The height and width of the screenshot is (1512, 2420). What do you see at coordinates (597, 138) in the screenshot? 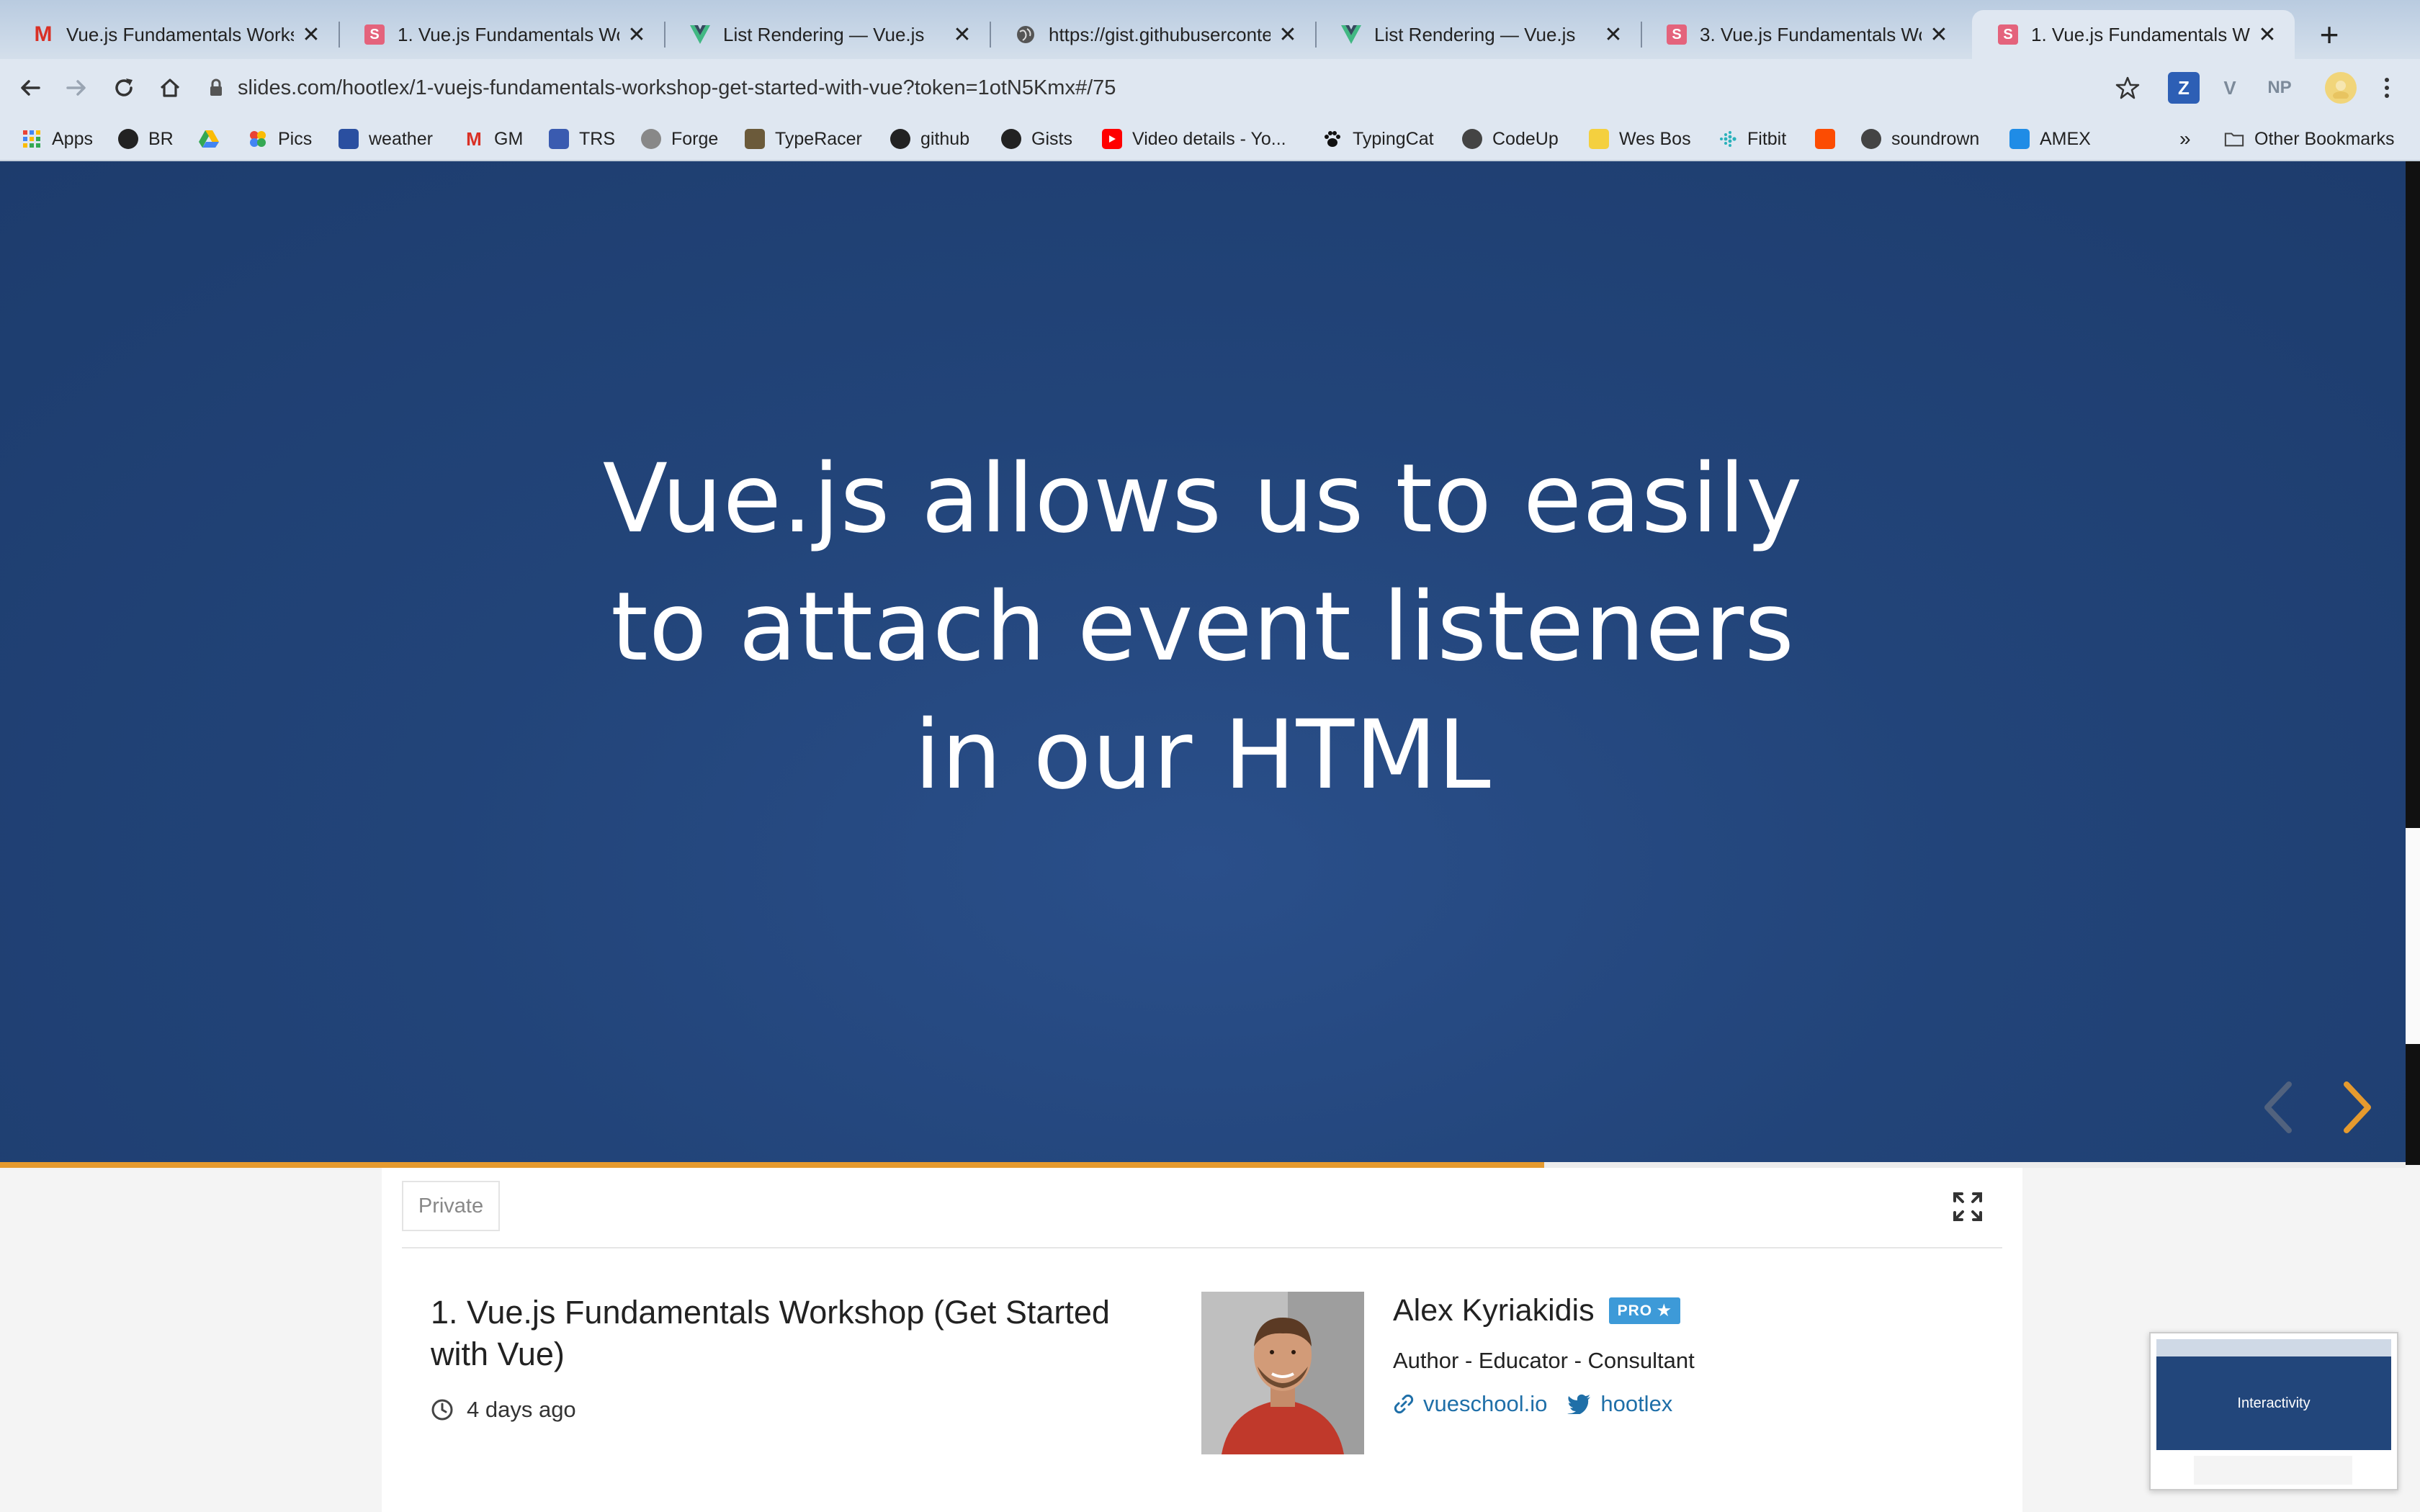
I see `bookmark-label: TRS` at bounding box center [597, 138].